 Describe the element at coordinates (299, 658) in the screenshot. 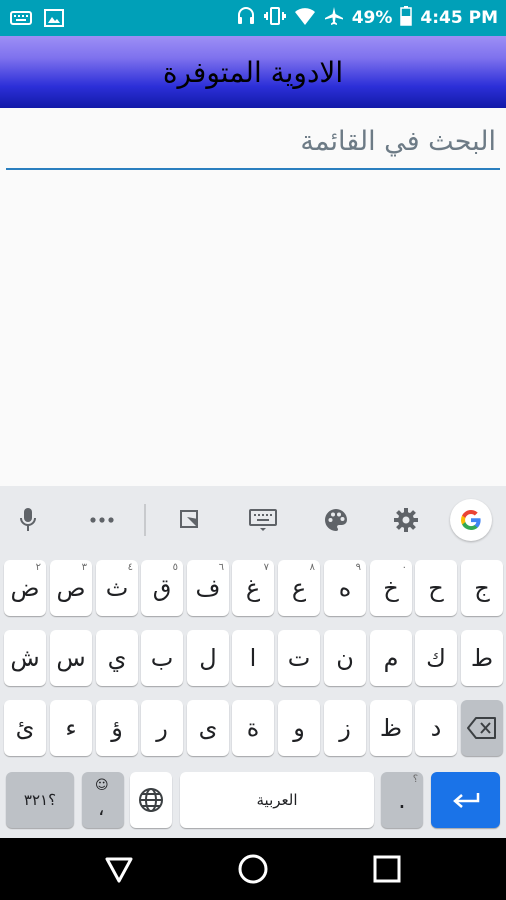

I see `key: ت` at that location.